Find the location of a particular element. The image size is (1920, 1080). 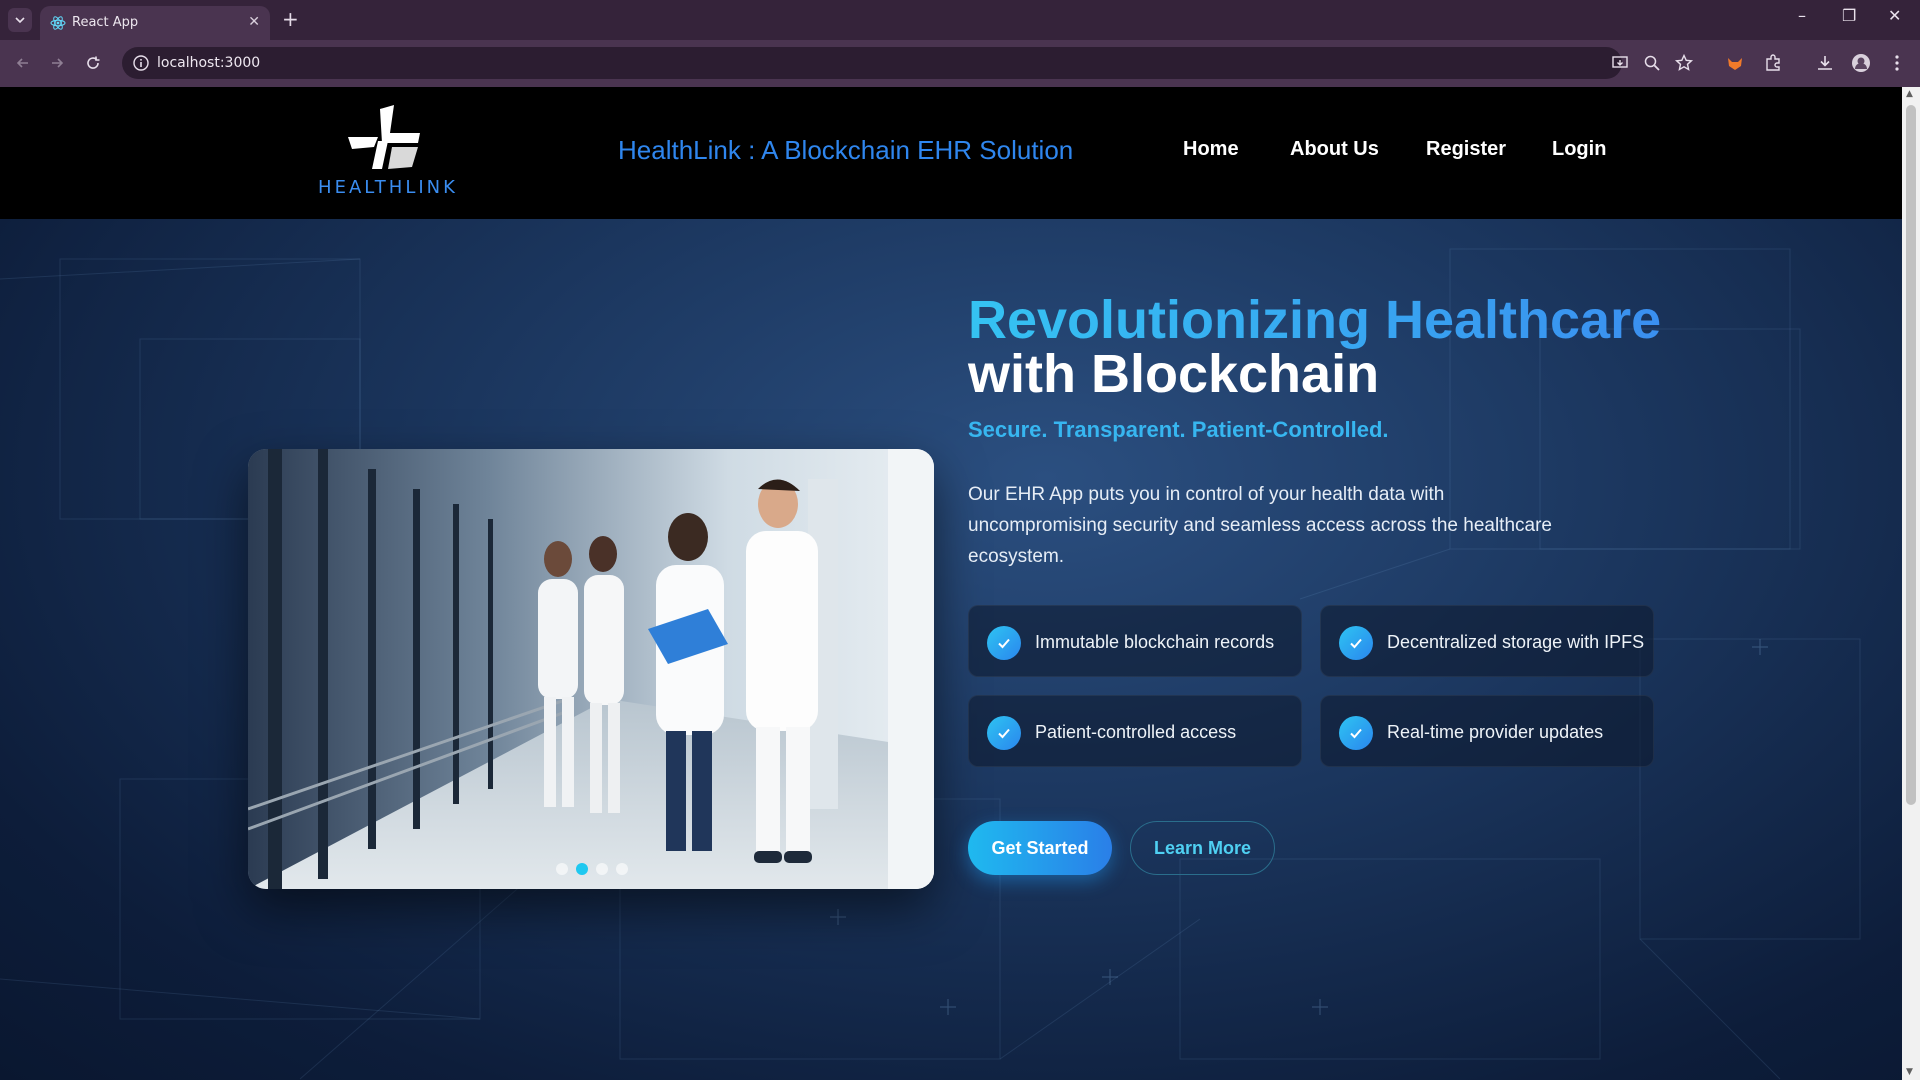

image-slider is located at coordinates (591, 669).